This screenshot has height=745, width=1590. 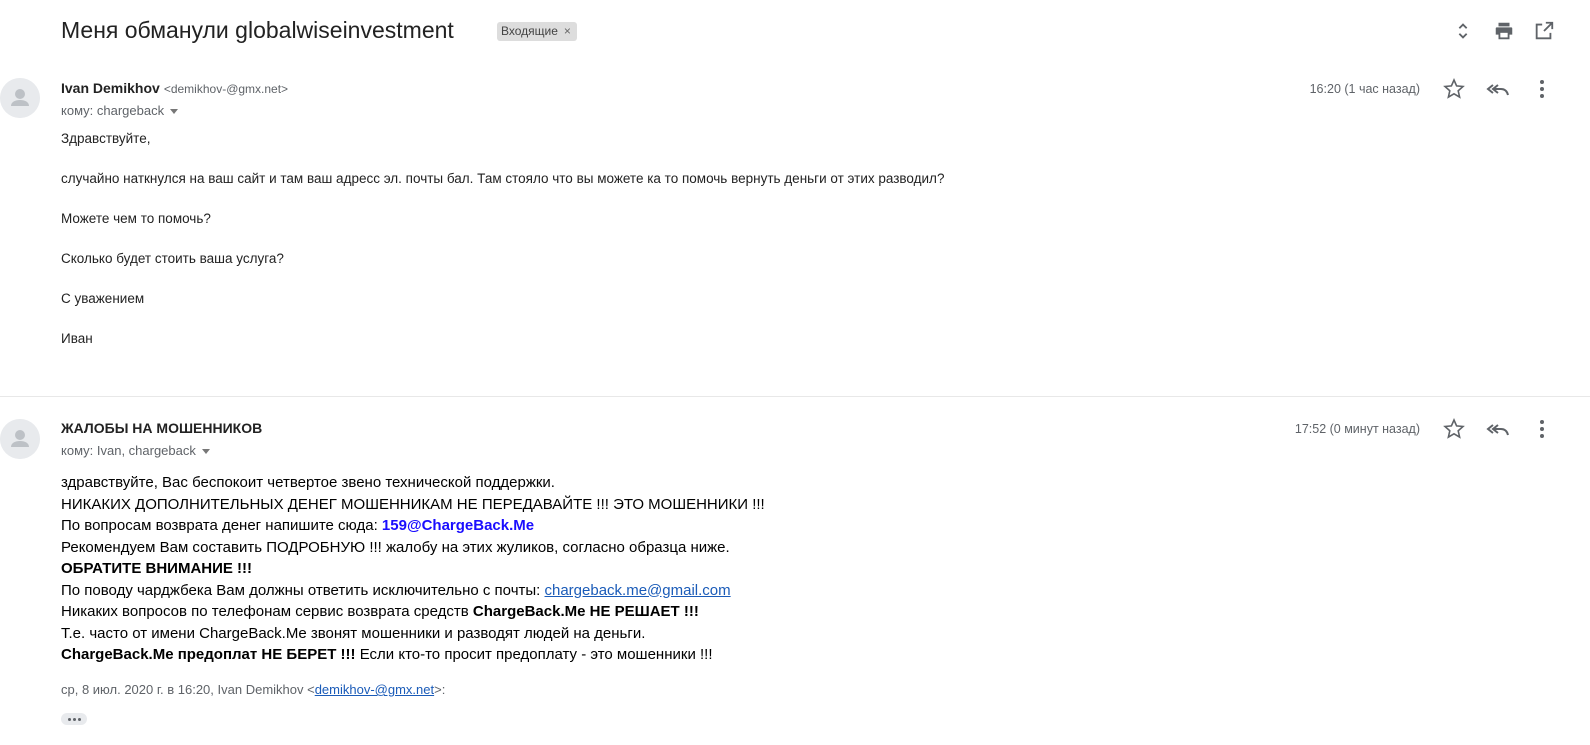 What do you see at coordinates (136, 218) in the screenshot?
I see `body-line: Можете чем то помочь?` at bounding box center [136, 218].